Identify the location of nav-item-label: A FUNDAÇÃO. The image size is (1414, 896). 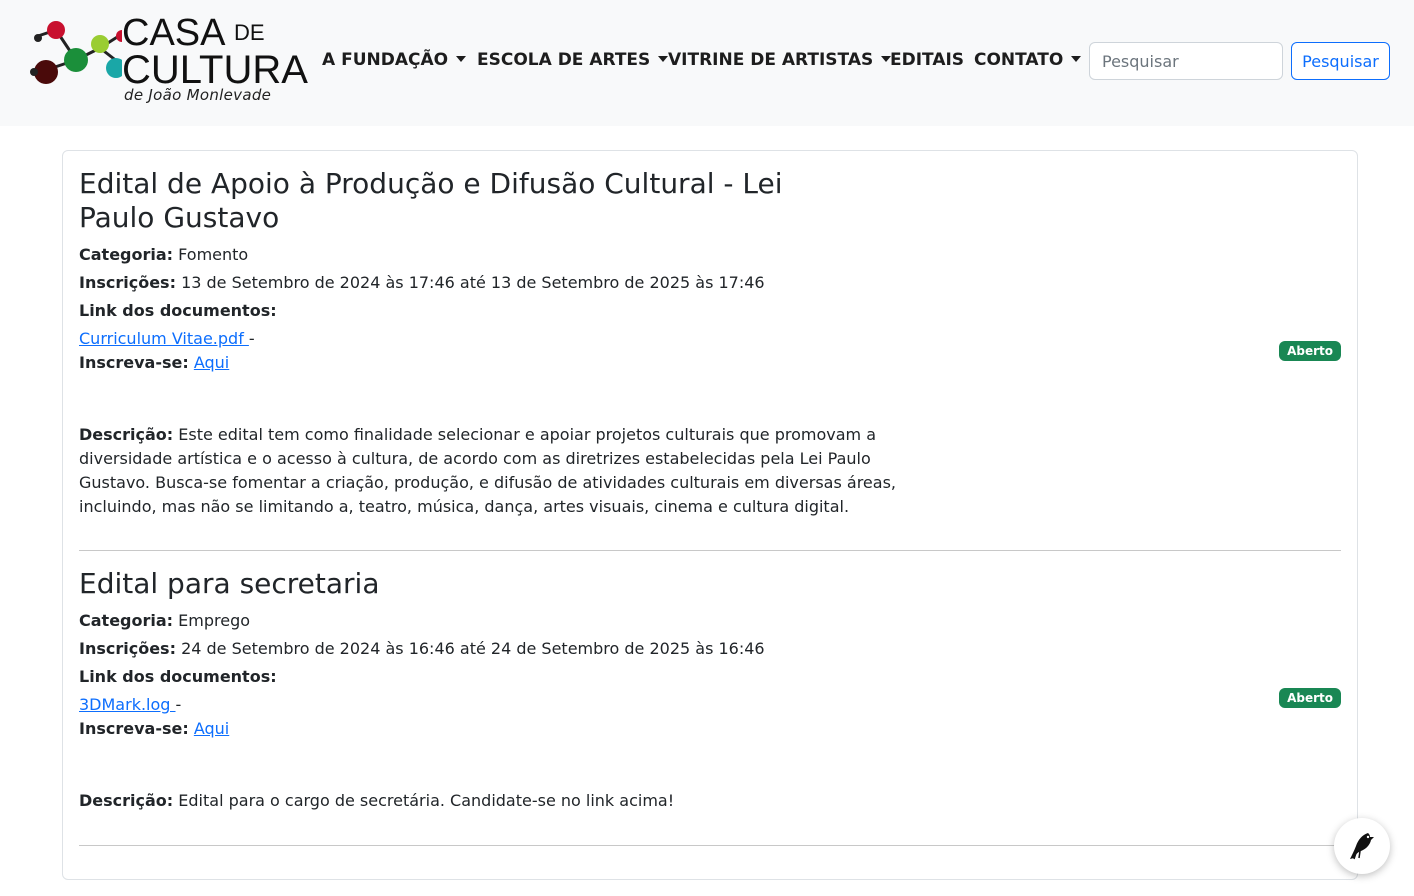
(385, 60).